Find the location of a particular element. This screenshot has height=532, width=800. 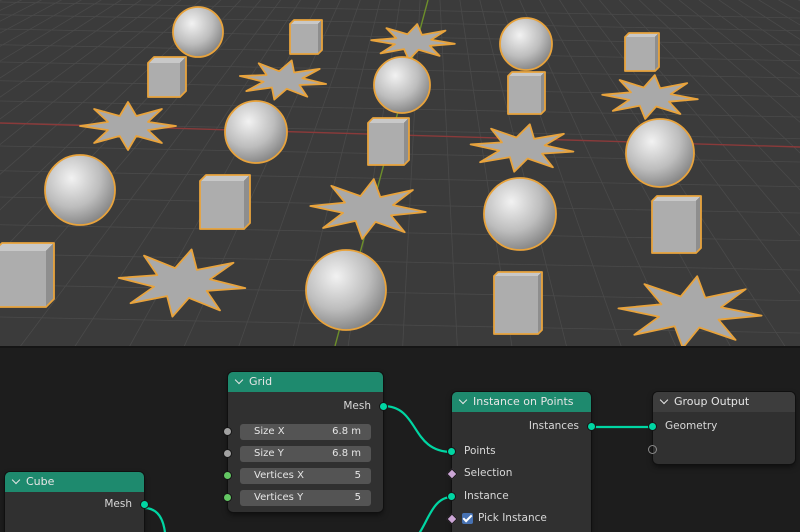

grid-vertices-y-label: Vertices Y is located at coordinates (279, 497).